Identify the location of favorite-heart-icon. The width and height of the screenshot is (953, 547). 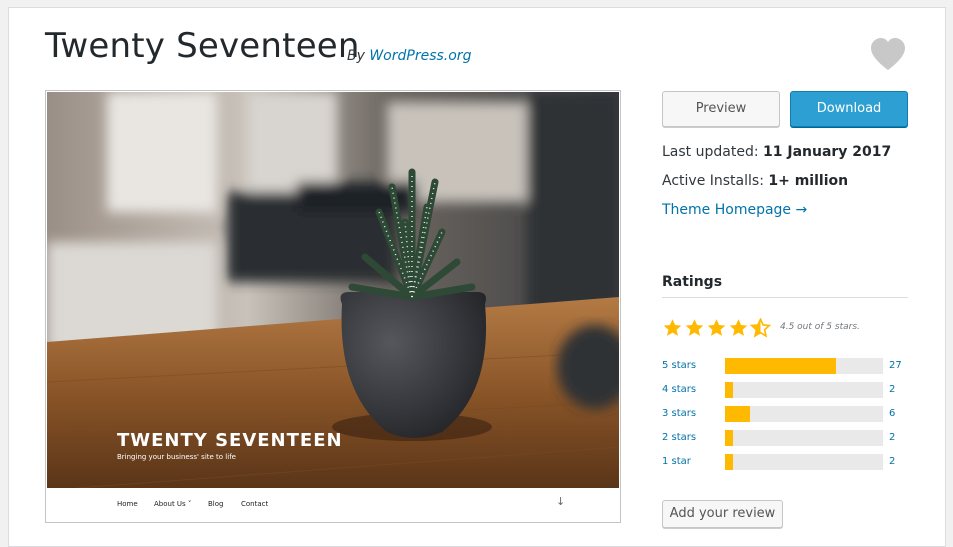
(888, 55).